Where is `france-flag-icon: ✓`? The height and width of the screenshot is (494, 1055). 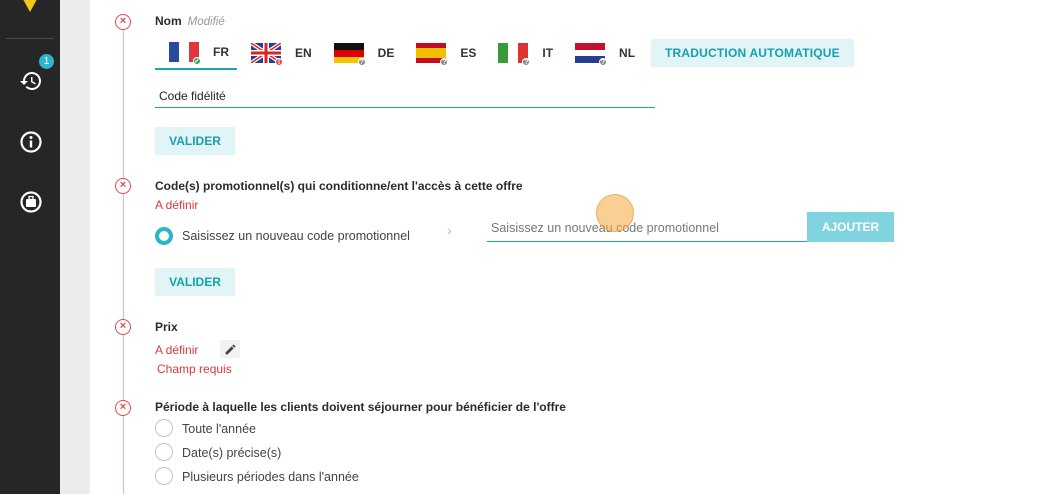 france-flag-icon: ✓ is located at coordinates (185, 53).